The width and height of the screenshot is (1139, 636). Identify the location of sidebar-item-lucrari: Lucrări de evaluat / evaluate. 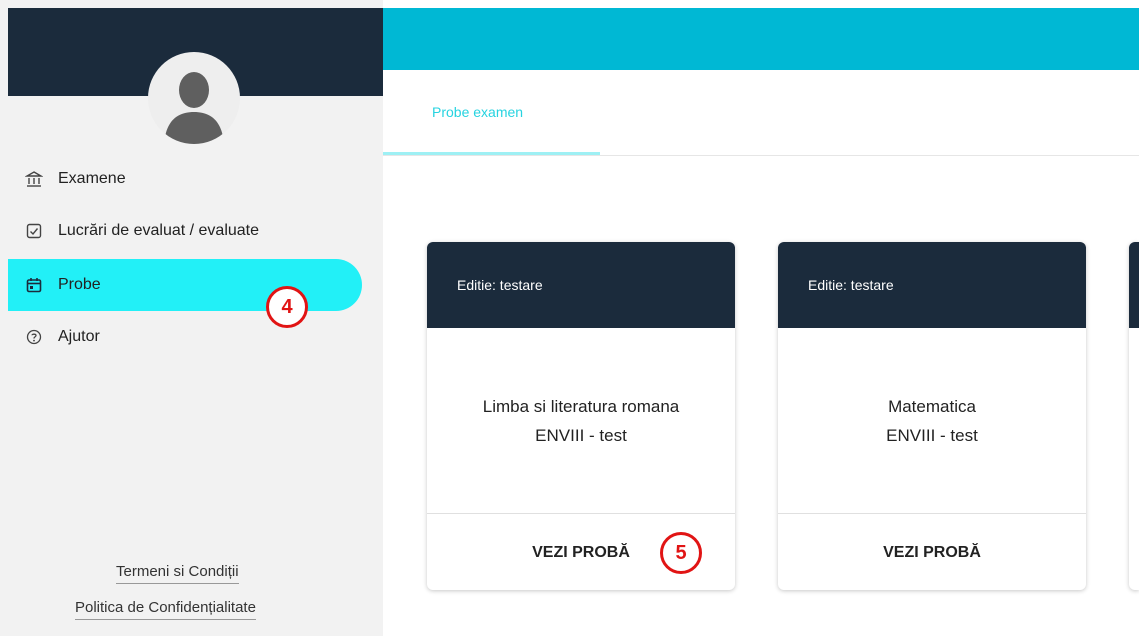
(185, 231).